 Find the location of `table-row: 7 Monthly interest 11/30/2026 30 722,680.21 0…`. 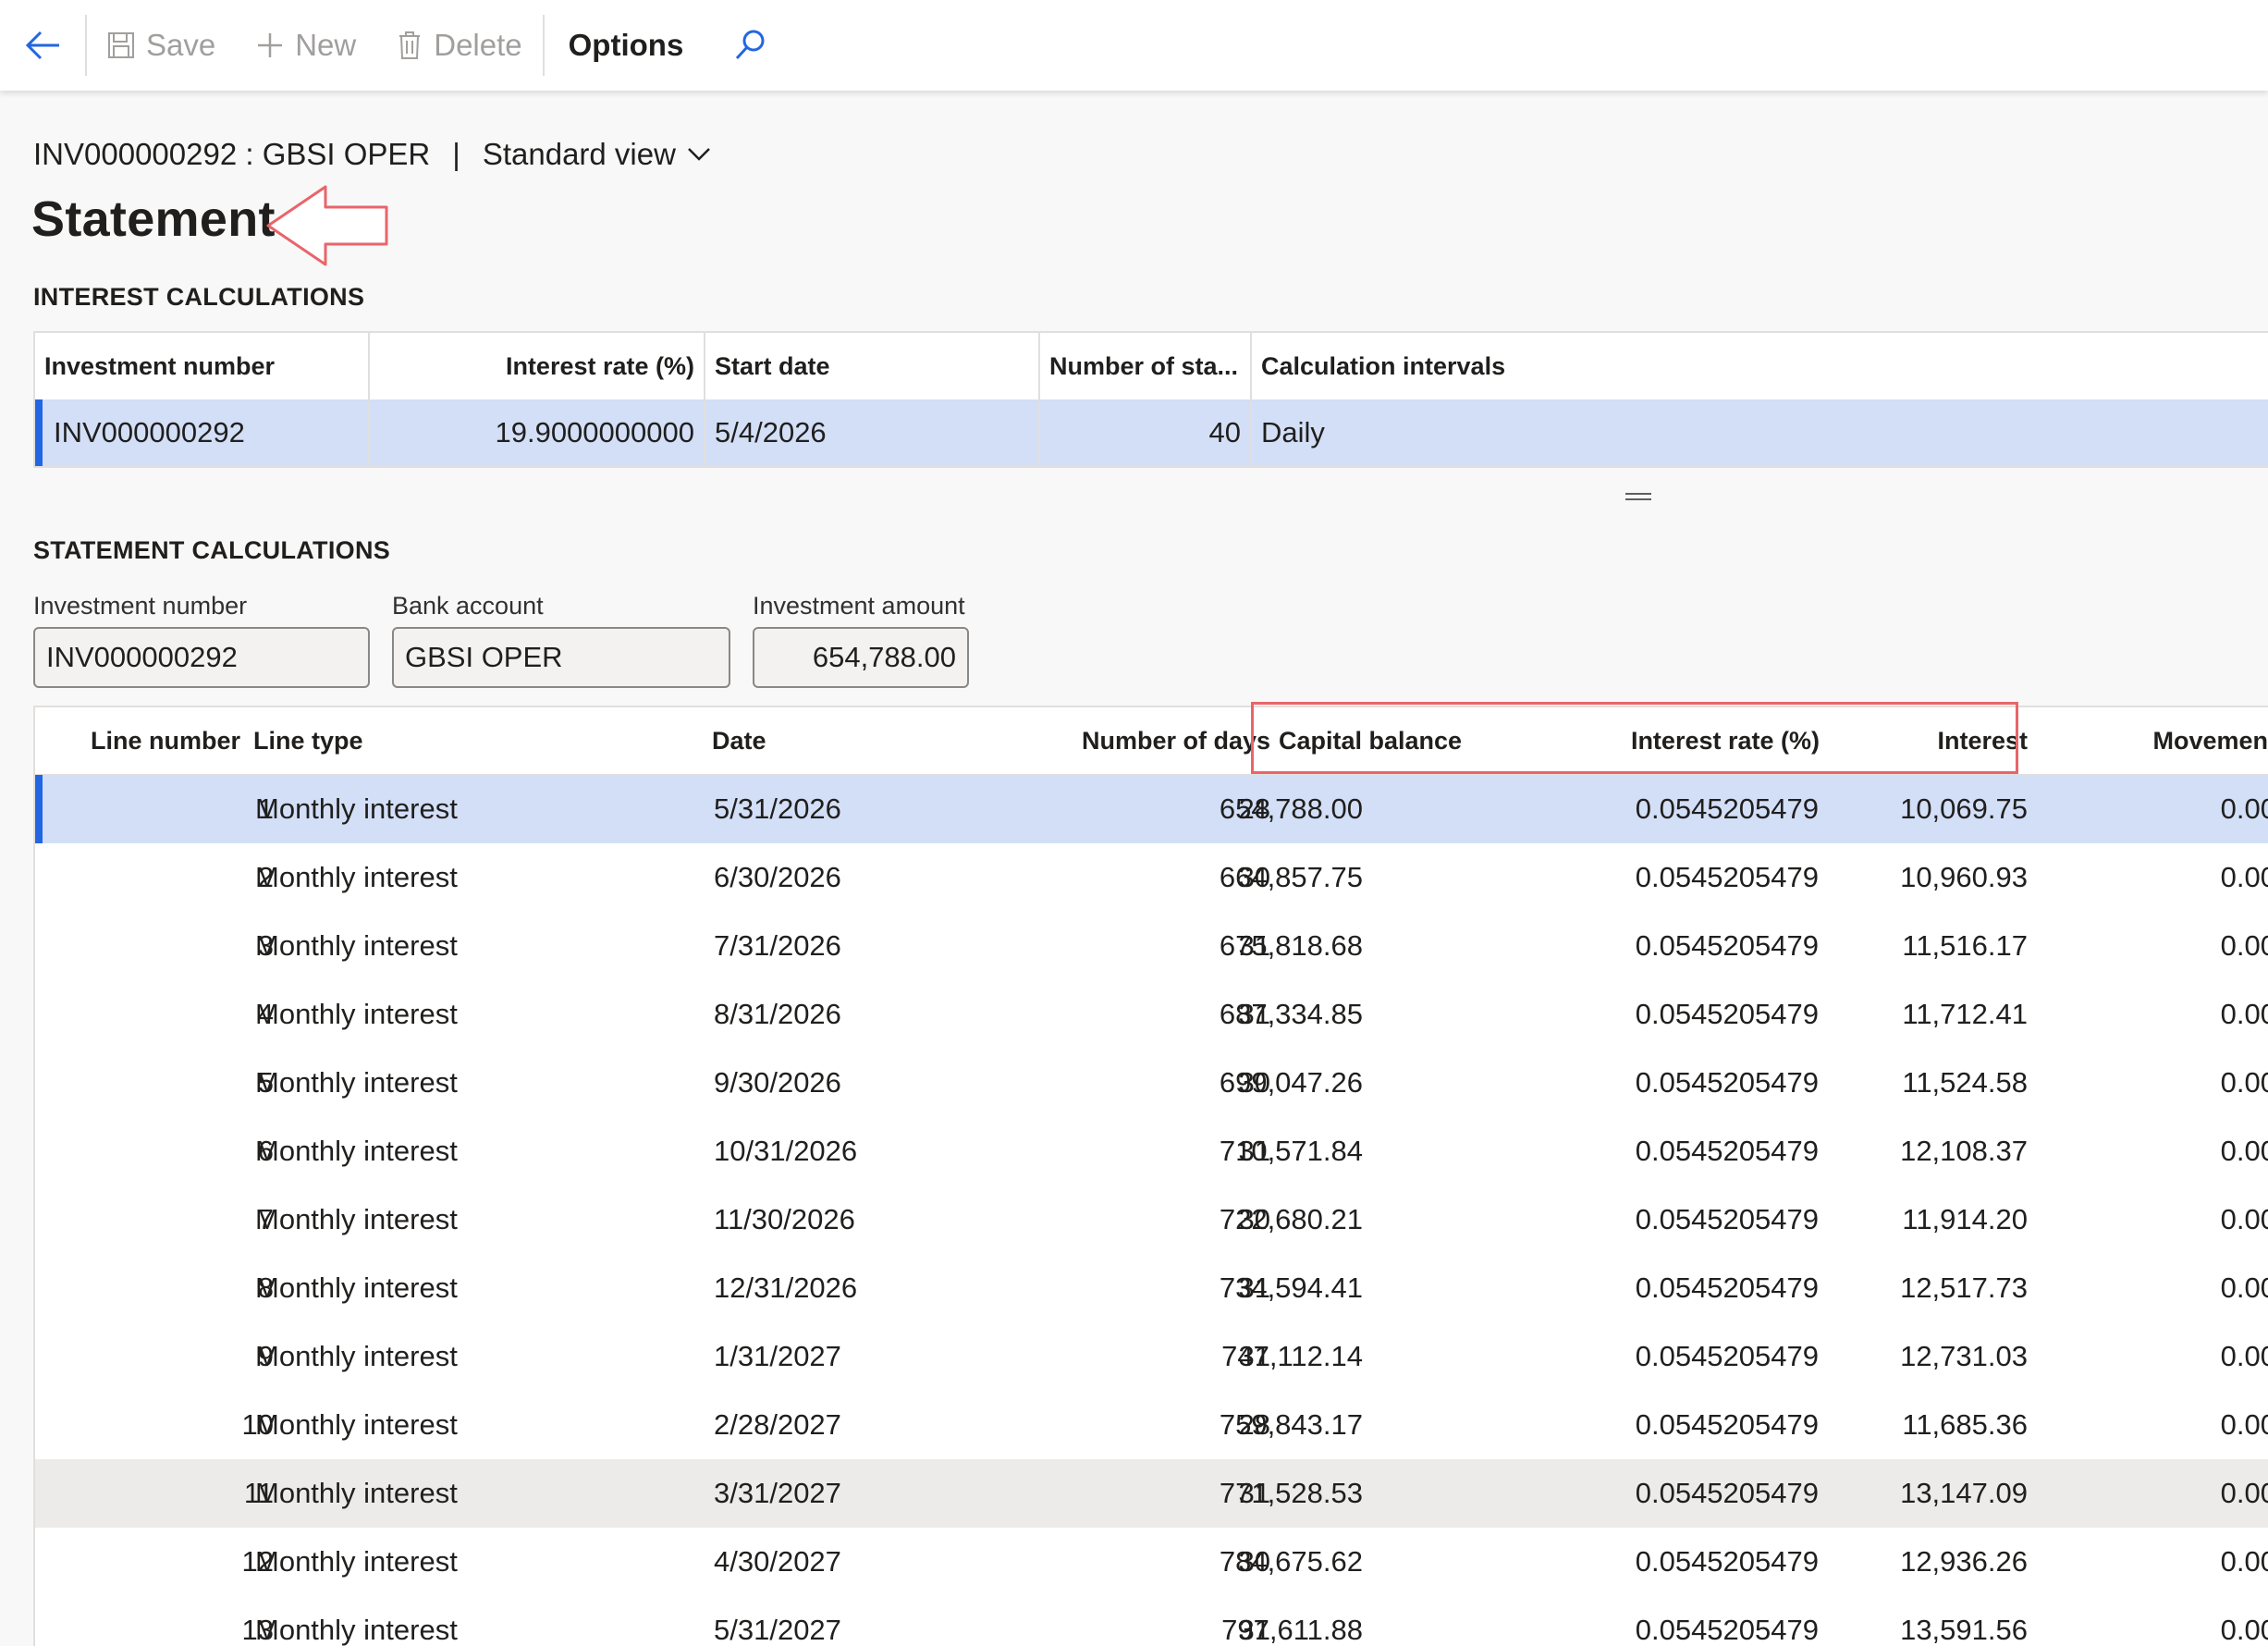

table-row: 7 Monthly interest 11/30/2026 30 722,680.21 0… is located at coordinates (1151, 1219).